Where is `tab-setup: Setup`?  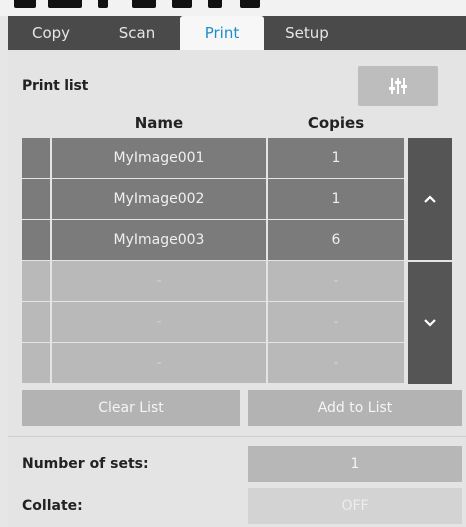 tab-setup: Setup is located at coordinates (307, 33).